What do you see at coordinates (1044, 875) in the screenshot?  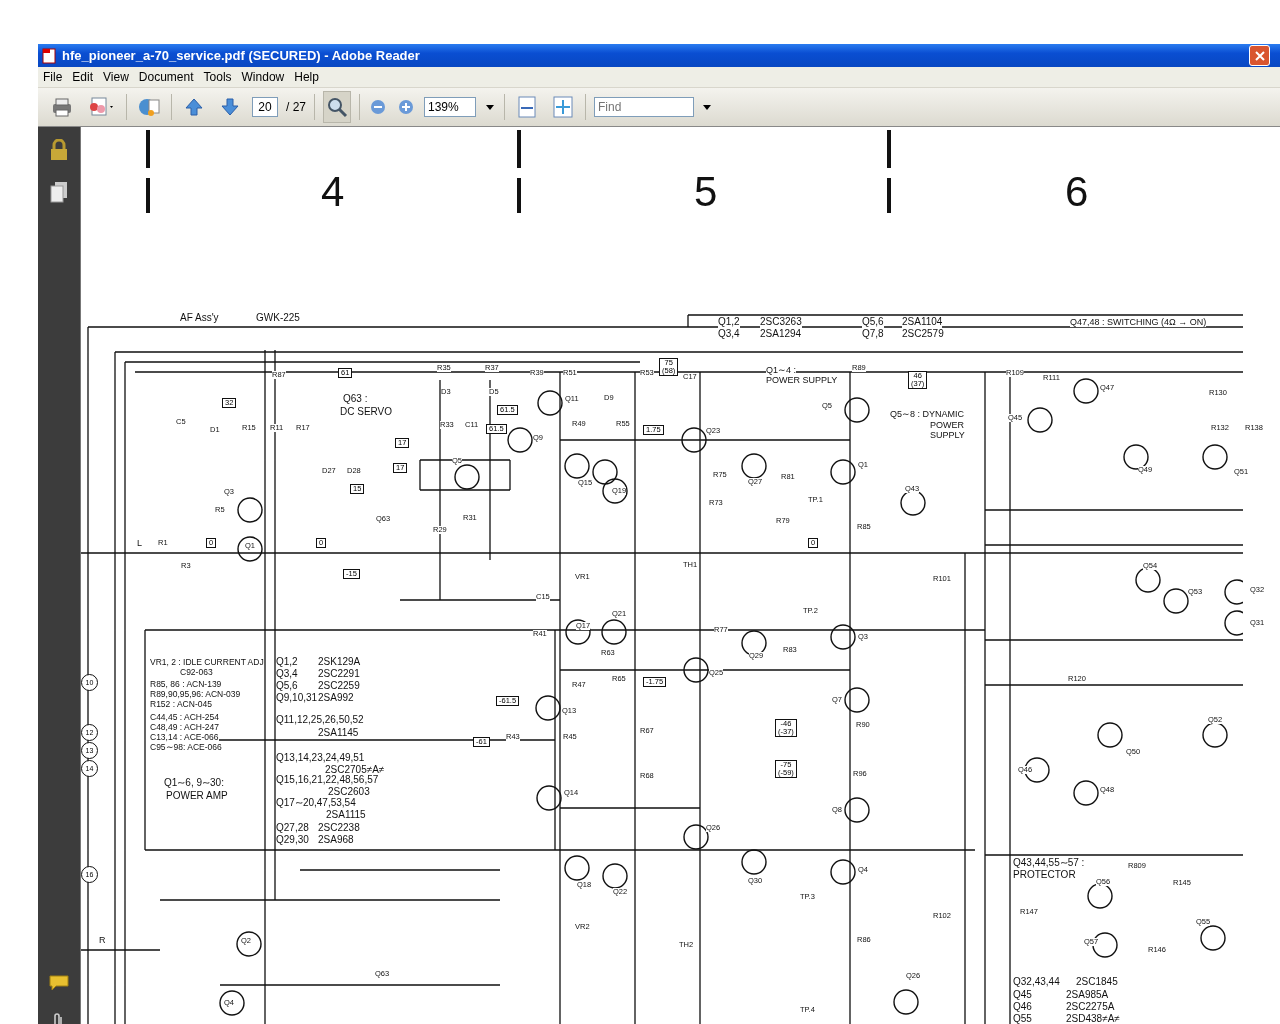 I see `section-heading: PROTECTOR` at bounding box center [1044, 875].